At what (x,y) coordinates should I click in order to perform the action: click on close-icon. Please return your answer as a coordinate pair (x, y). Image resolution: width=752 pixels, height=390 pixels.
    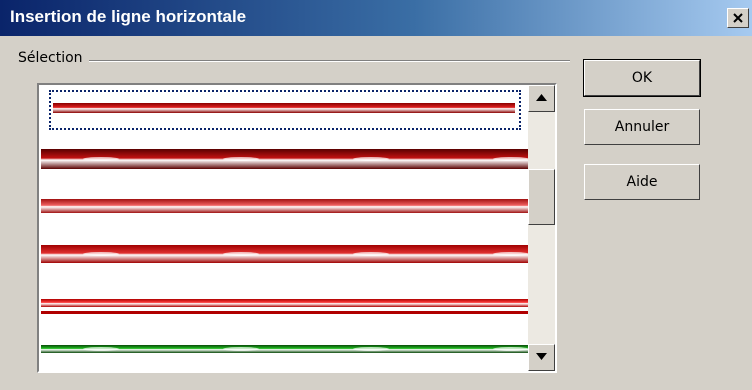
    Looking at the image, I should click on (738, 18).